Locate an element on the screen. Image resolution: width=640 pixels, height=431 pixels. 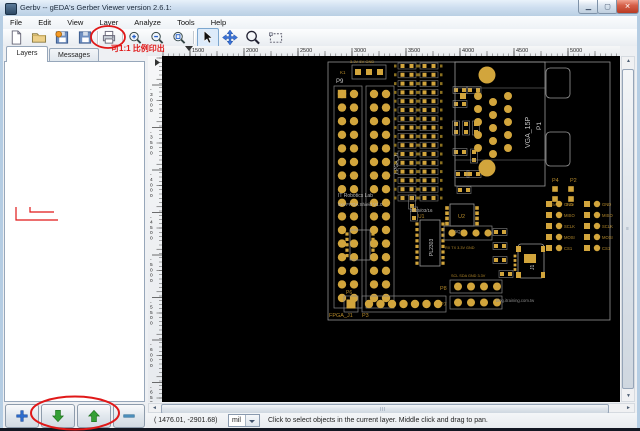
menu-view: View is located at coordinates (75, 21).